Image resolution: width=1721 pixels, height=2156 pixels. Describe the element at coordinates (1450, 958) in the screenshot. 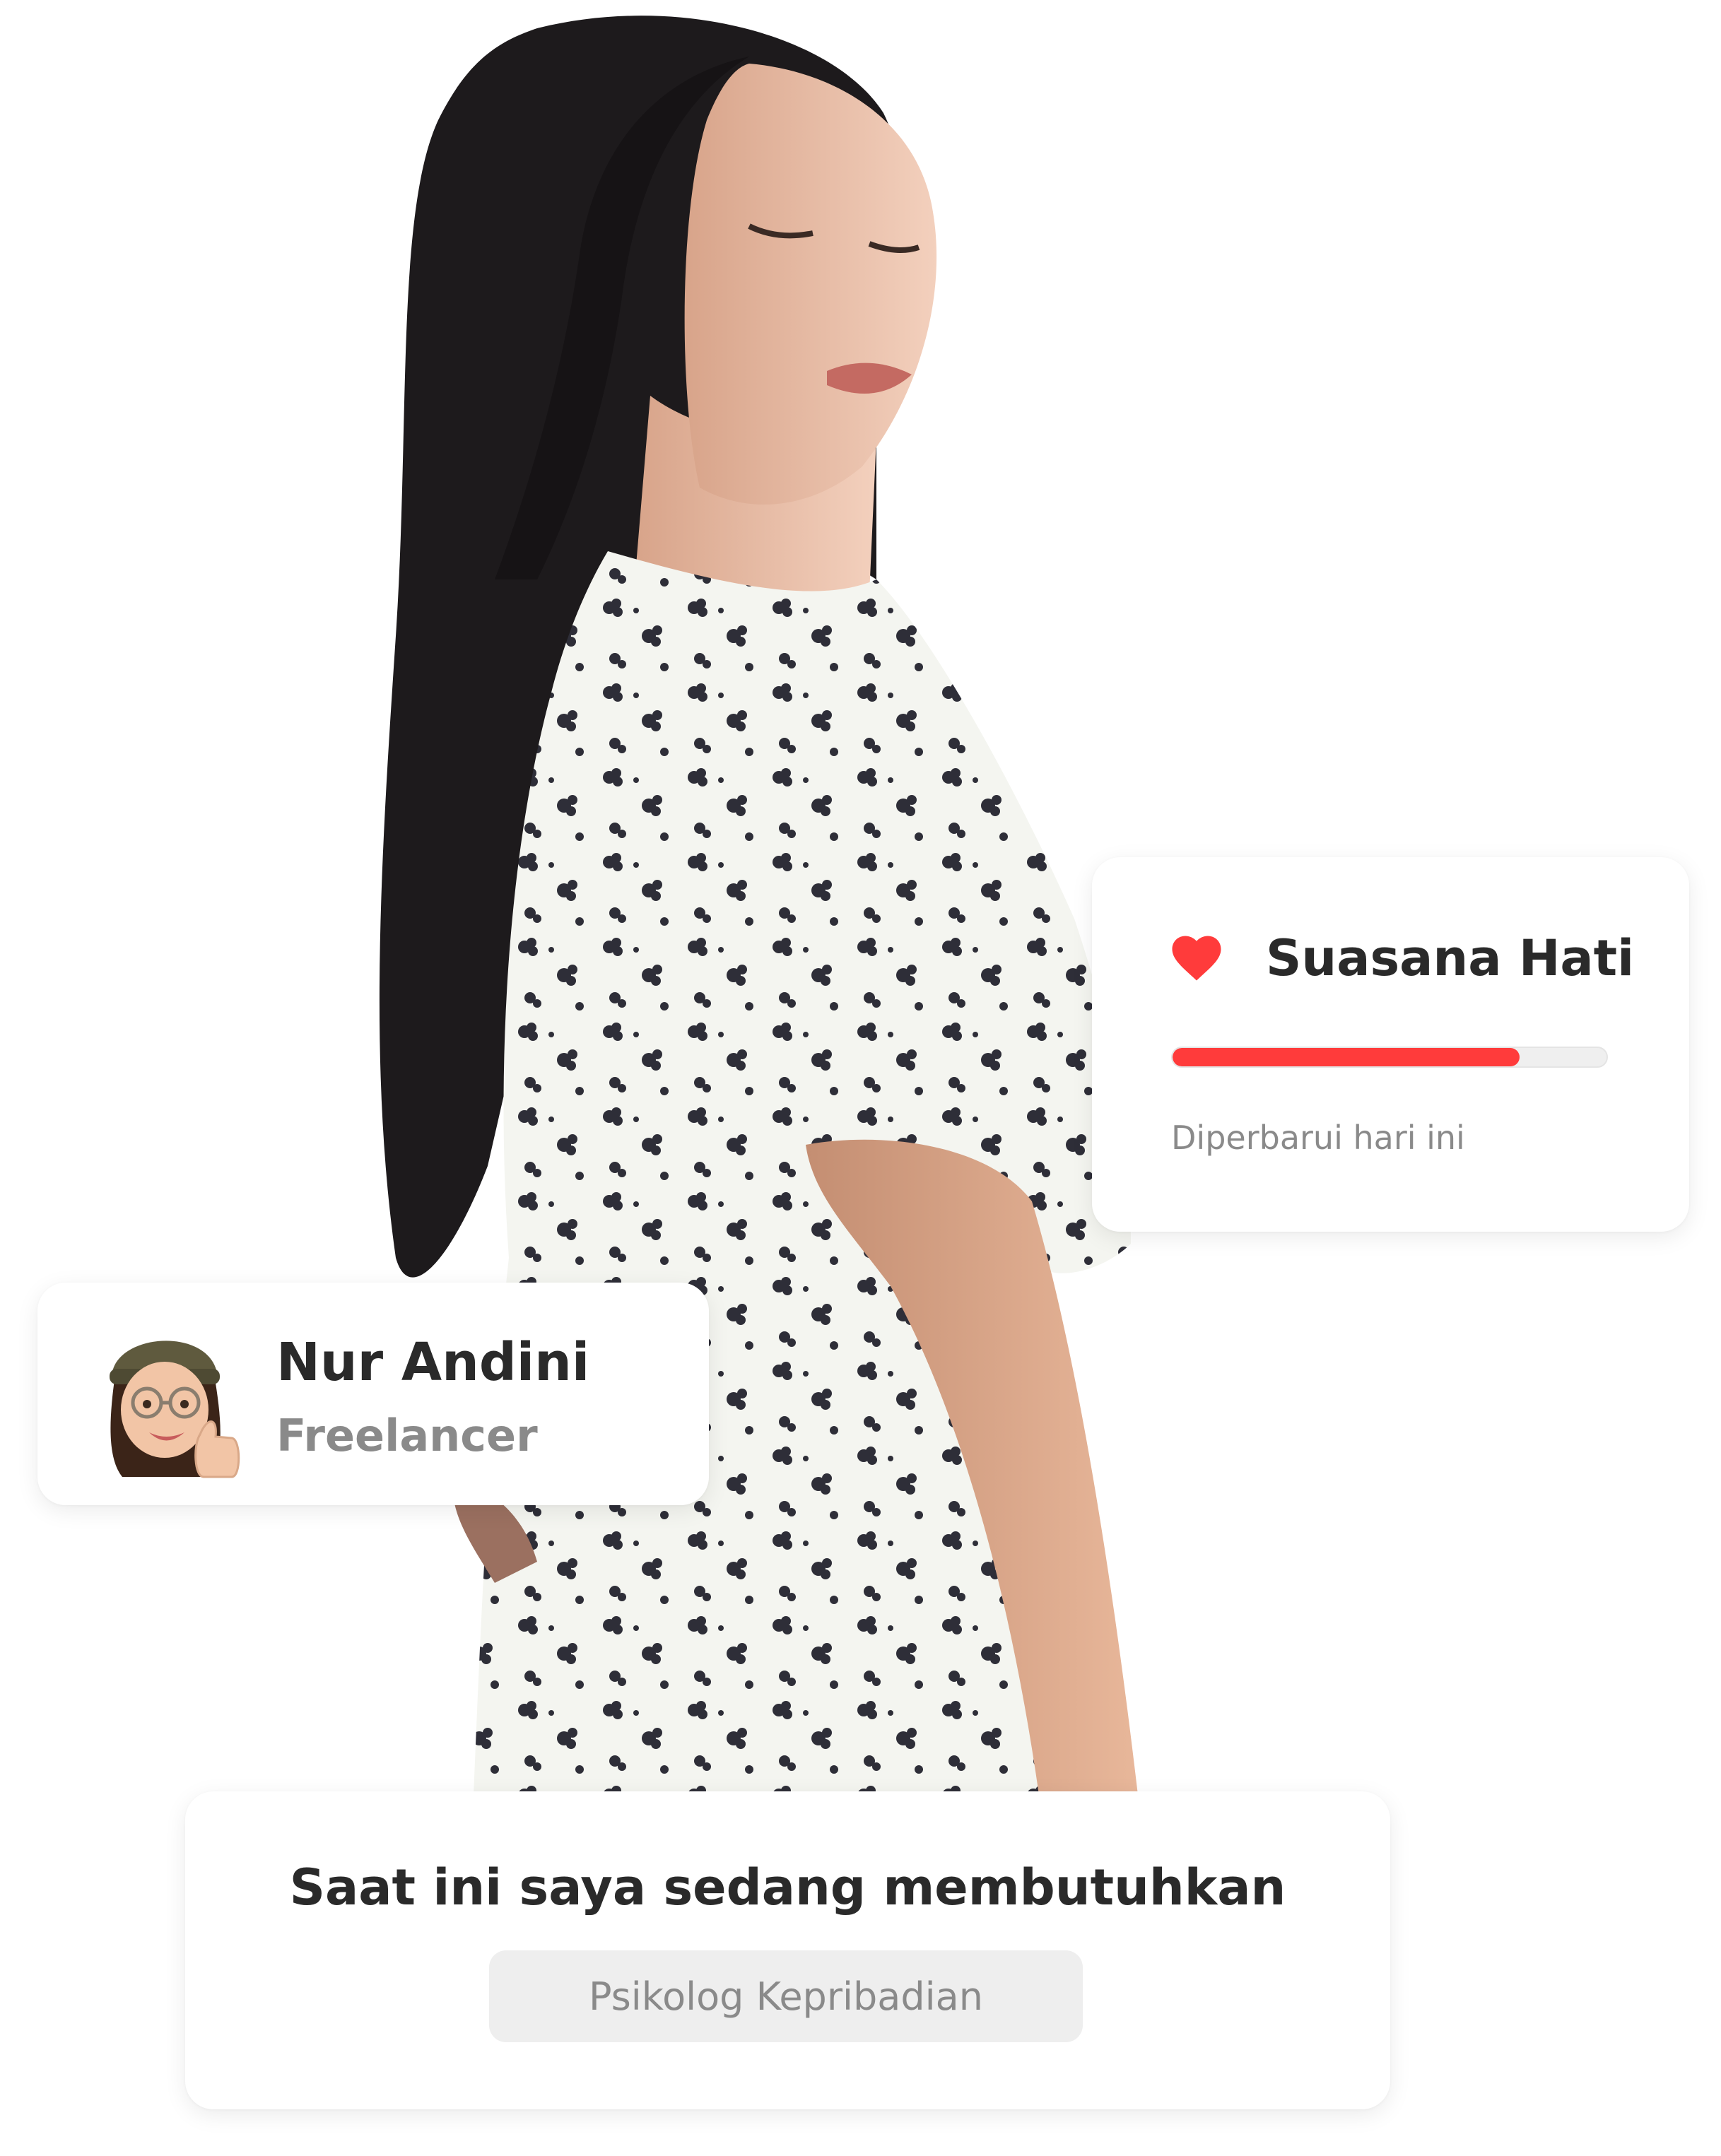

I see `mood-title: Suasana Hati` at that location.